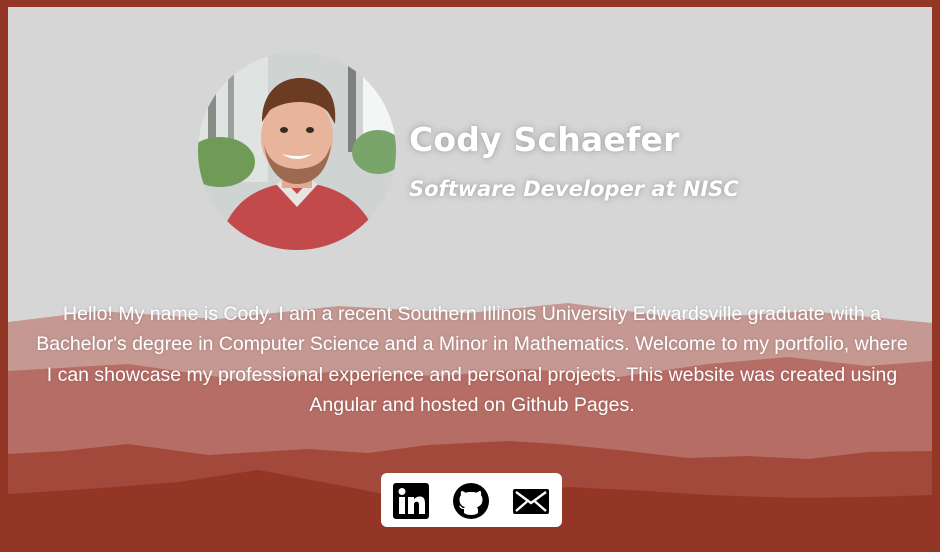 Image resolution: width=940 pixels, height=552 pixels. What do you see at coordinates (574, 189) in the screenshot?
I see `profile-title: Software Developer at NISC` at bounding box center [574, 189].